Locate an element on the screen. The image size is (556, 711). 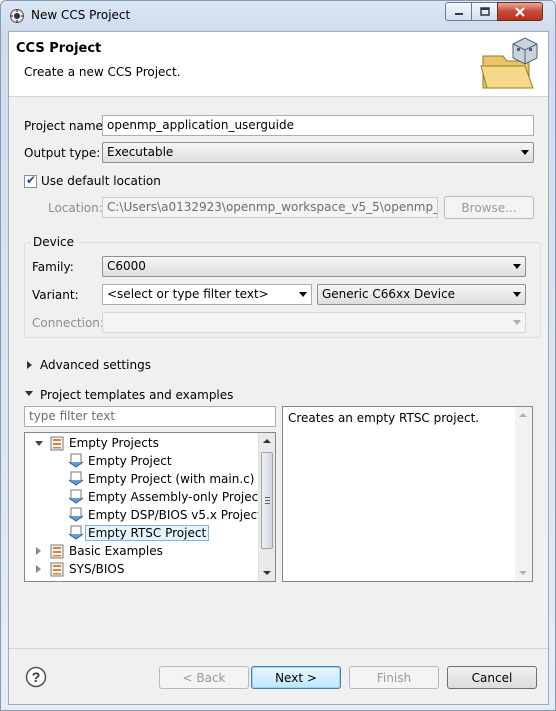
connection-select is located at coordinates (314, 322).